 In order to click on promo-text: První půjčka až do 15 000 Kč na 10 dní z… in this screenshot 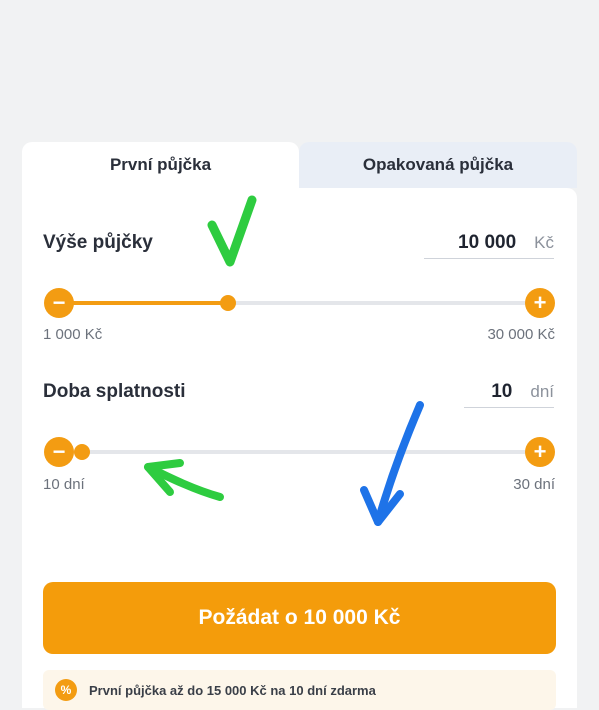, I will do `click(232, 690)`.